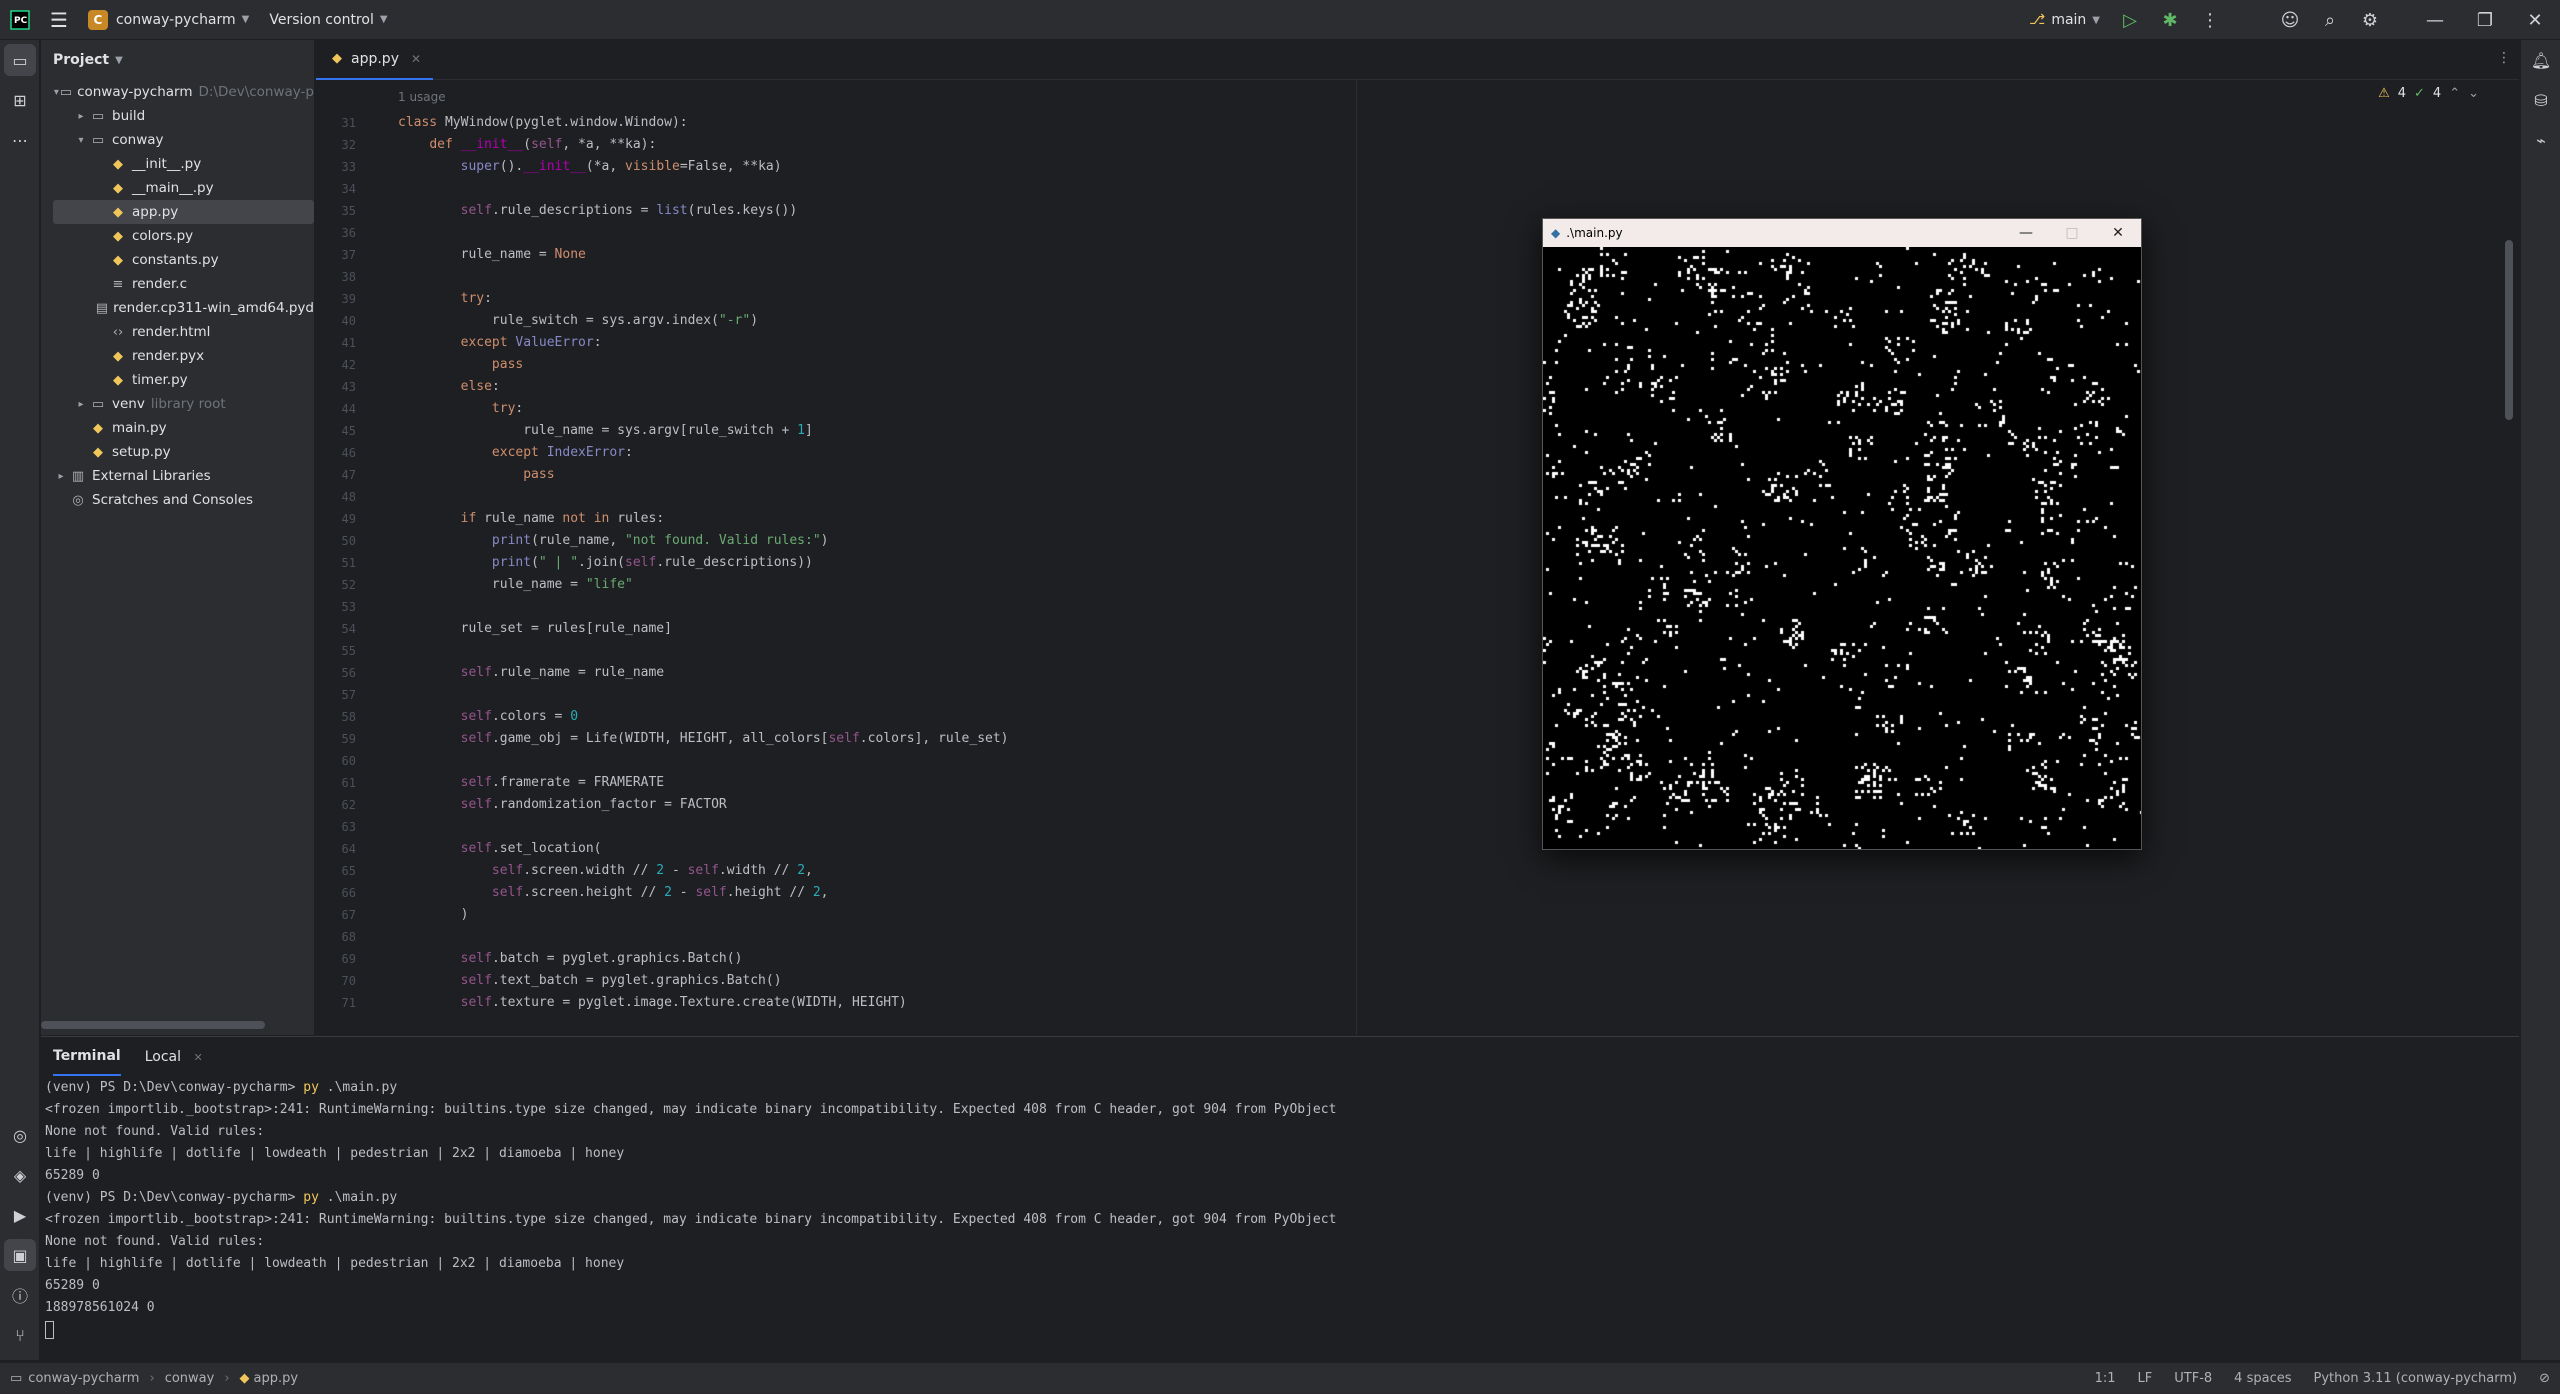 The width and height of the screenshot is (2560, 1394). I want to click on tree-item: ‹› render.html, so click(177, 332).